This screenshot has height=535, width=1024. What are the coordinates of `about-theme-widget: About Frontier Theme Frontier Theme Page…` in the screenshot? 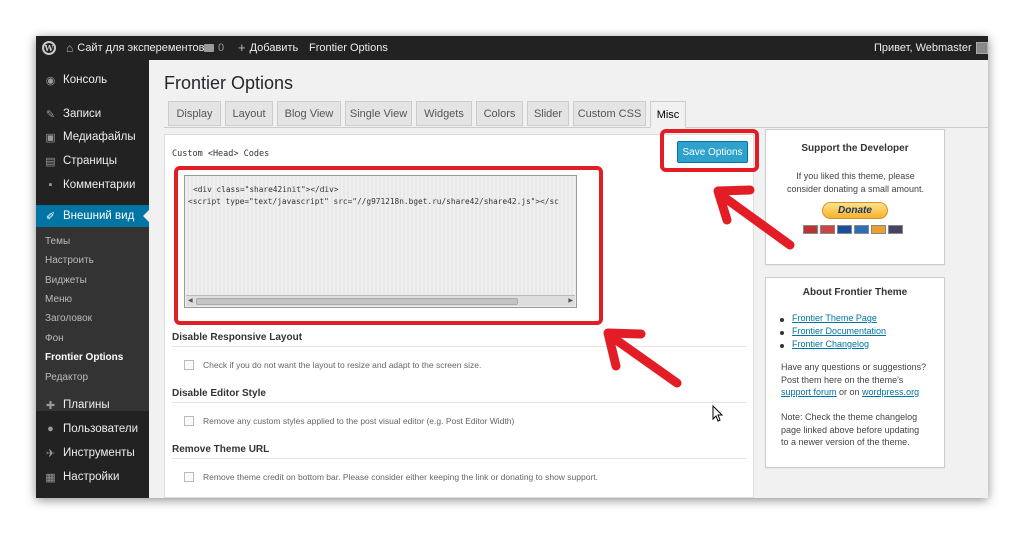 It's located at (855, 372).